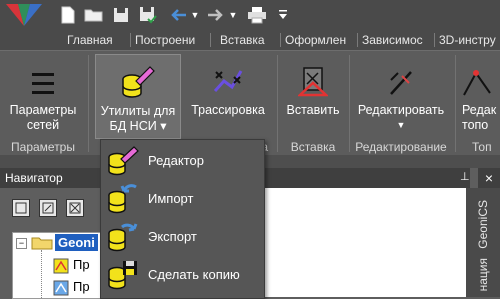 The width and height of the screenshot is (500, 299). Describe the element at coordinates (43, 75) in the screenshot. I see `list-lines-icon` at that location.